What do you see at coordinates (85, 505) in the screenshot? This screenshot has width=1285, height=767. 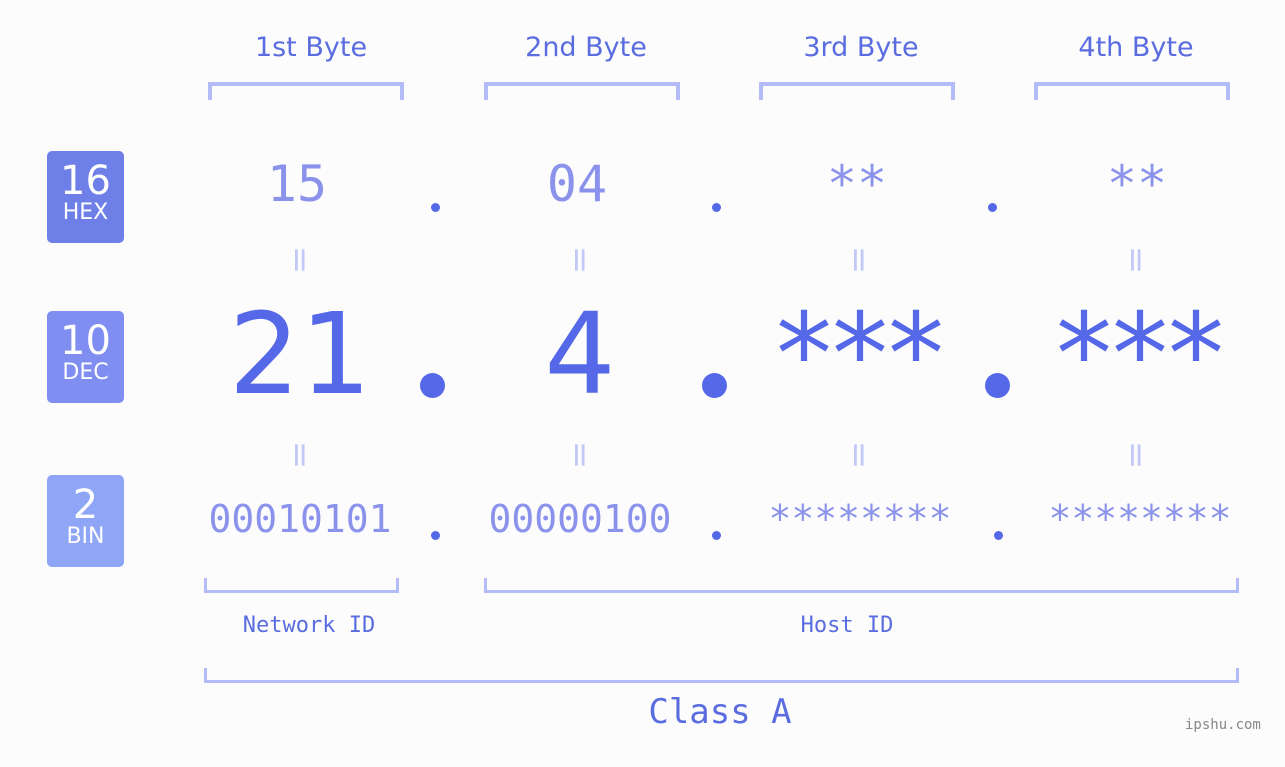 I see `bin-badge-number: 2` at bounding box center [85, 505].